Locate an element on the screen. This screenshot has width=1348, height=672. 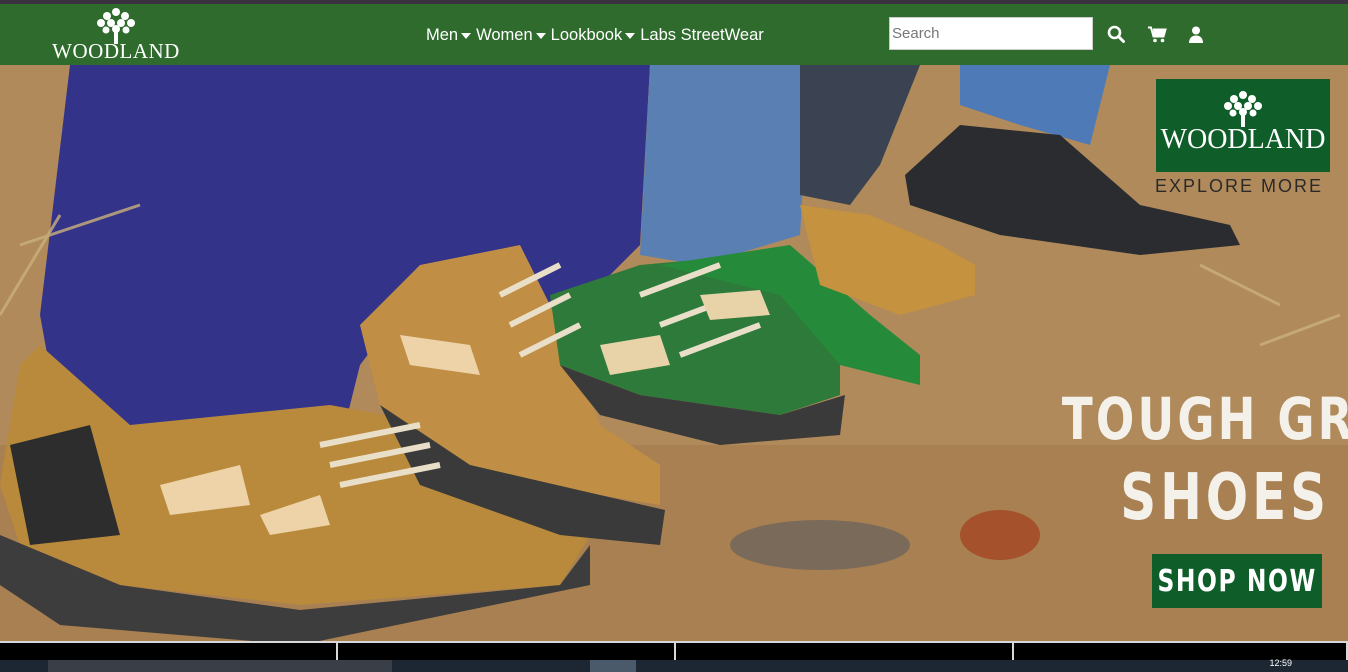
shop-now-button: SHOP NOW is located at coordinates (1237, 581).